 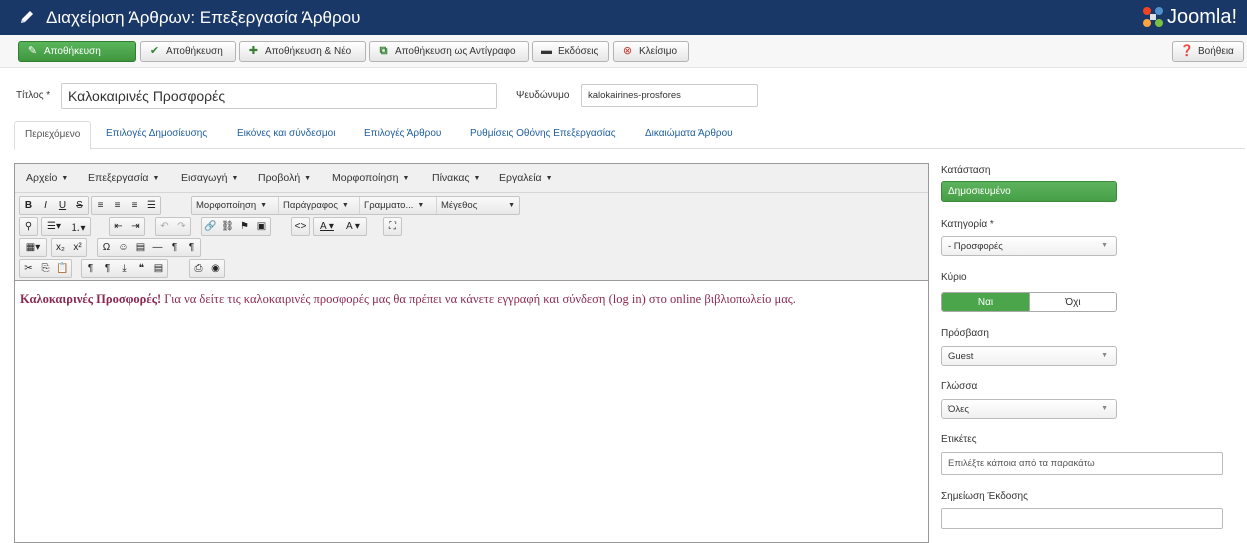 I want to click on template-icon: ▤, so click(x=158, y=268).